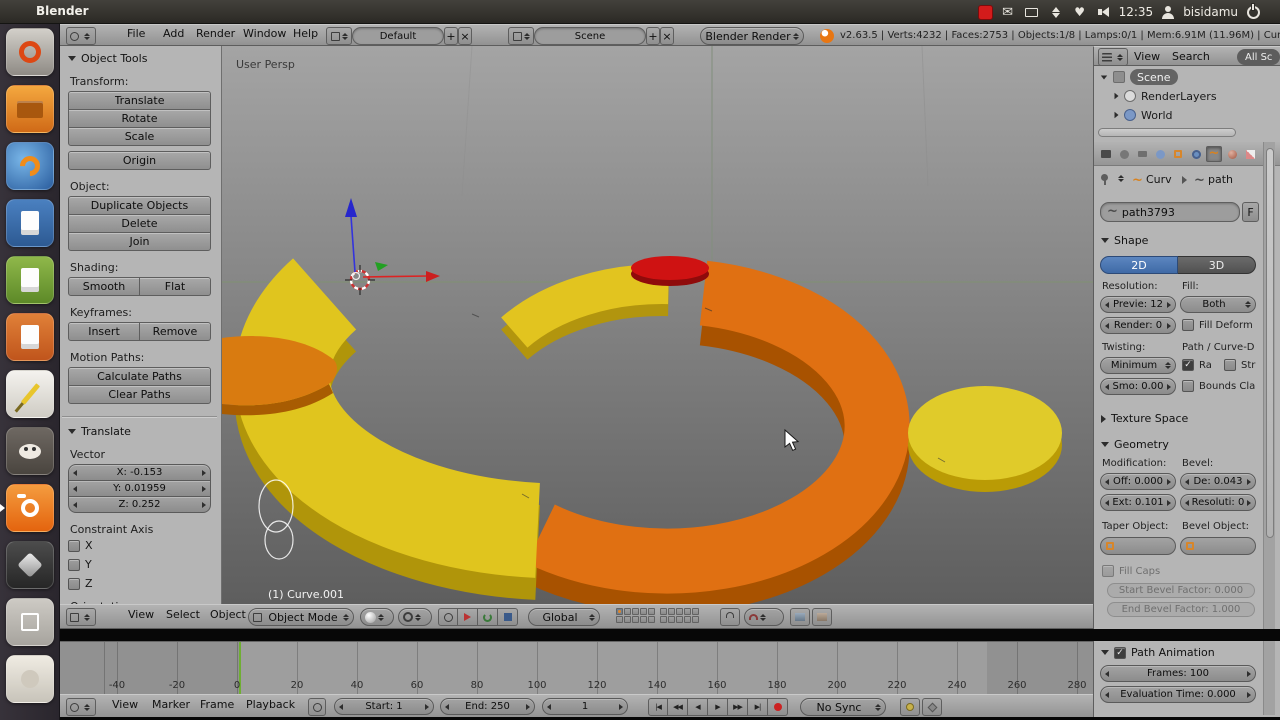 This screenshot has width=1280, height=720. I want to click on end-frame-stepper: End: 250, so click(487, 706).